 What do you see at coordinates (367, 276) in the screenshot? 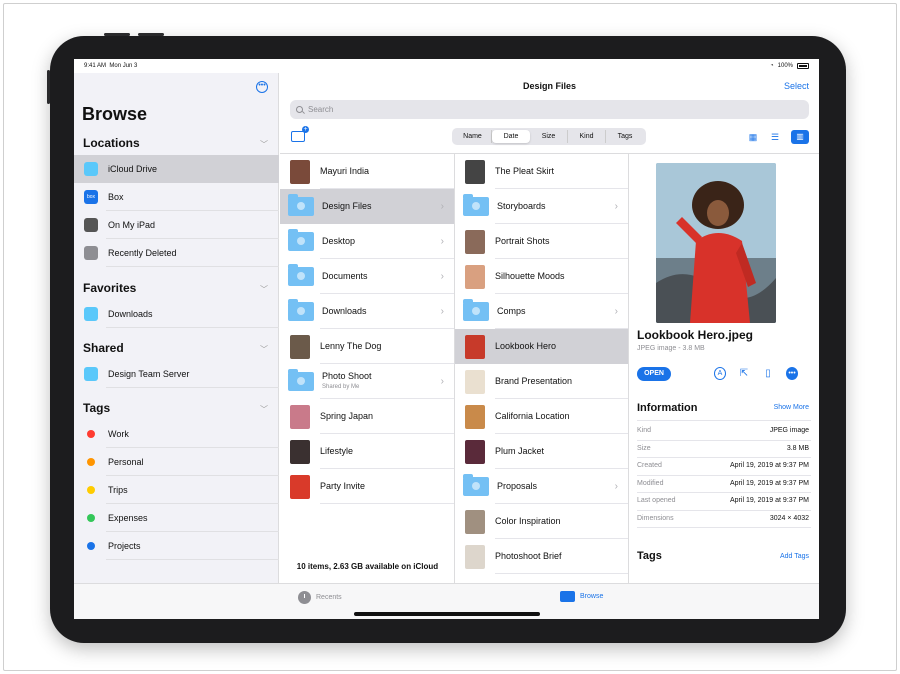
I see `folder-row: Documents ›` at bounding box center [367, 276].